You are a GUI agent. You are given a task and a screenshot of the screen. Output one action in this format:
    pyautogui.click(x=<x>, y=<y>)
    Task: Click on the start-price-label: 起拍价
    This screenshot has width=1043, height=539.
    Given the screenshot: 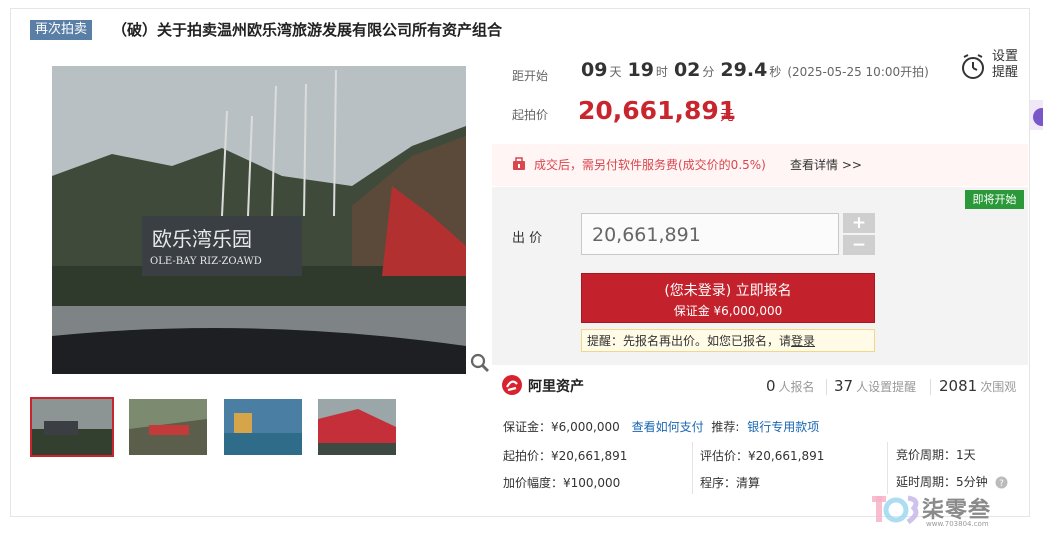 What is the action you would take?
    pyautogui.click(x=530, y=115)
    